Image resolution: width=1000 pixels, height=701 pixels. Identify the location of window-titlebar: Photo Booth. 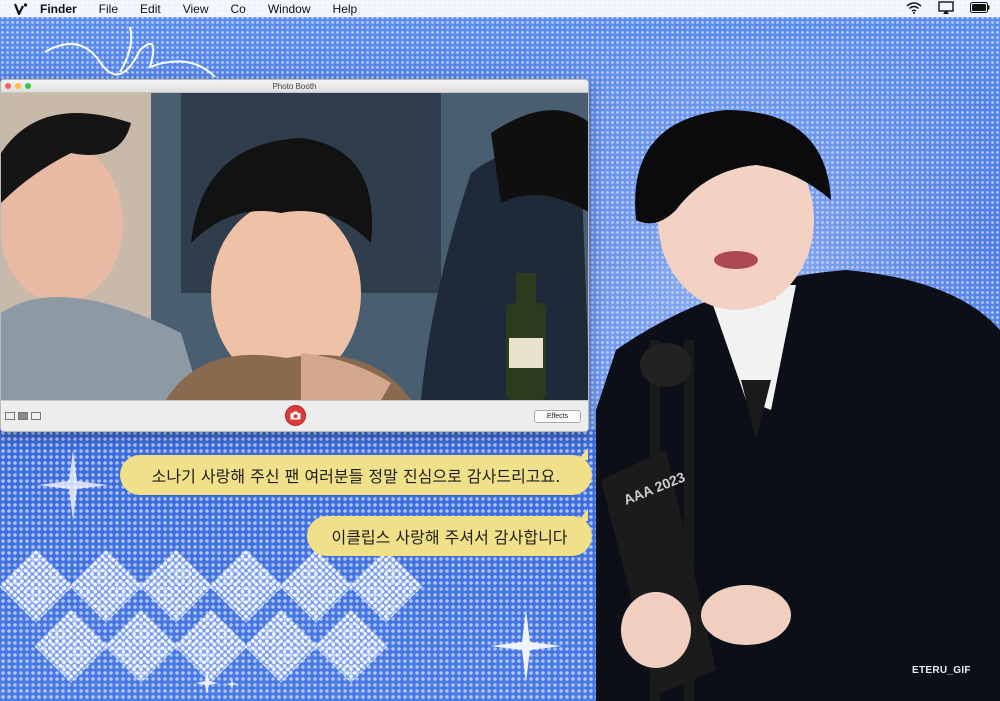
(294, 86).